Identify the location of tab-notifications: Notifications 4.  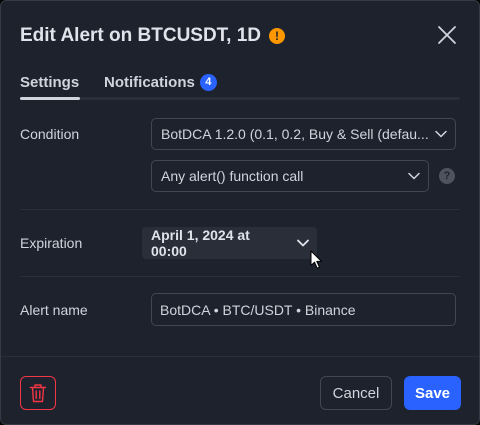
(160, 82).